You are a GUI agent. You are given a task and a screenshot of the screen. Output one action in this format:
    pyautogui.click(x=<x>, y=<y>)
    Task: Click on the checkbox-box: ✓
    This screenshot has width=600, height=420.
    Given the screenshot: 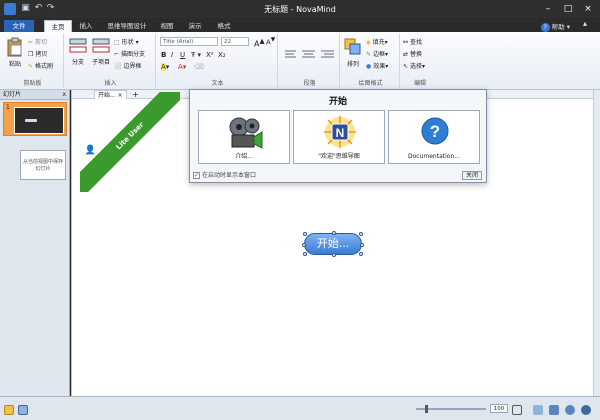 What is the action you would take?
    pyautogui.click(x=196, y=175)
    